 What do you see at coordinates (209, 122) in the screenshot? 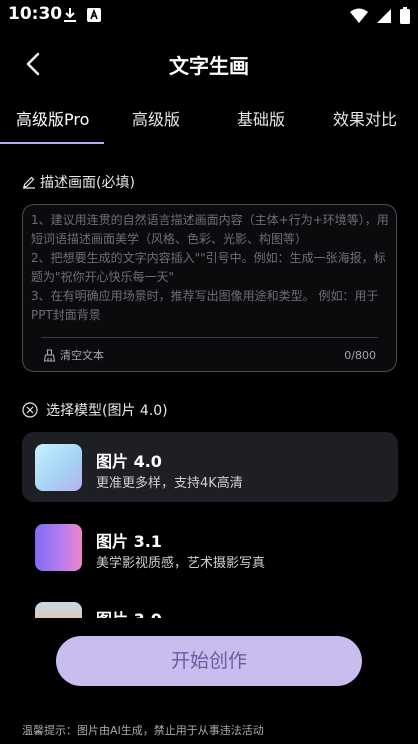
I see `tab-bar: 高级版Pro 高级版 基础版 效果对比` at bounding box center [209, 122].